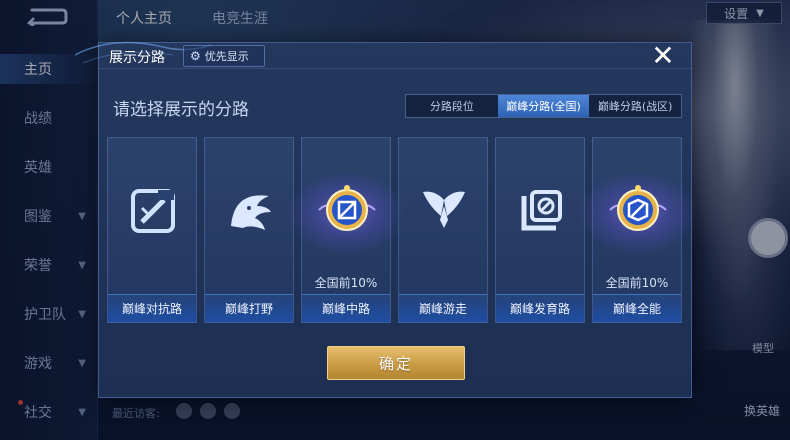 Image resolution: width=790 pixels, height=440 pixels. What do you see at coordinates (347, 208) in the screenshot?
I see `mid-lane-badge-icon` at bounding box center [347, 208].